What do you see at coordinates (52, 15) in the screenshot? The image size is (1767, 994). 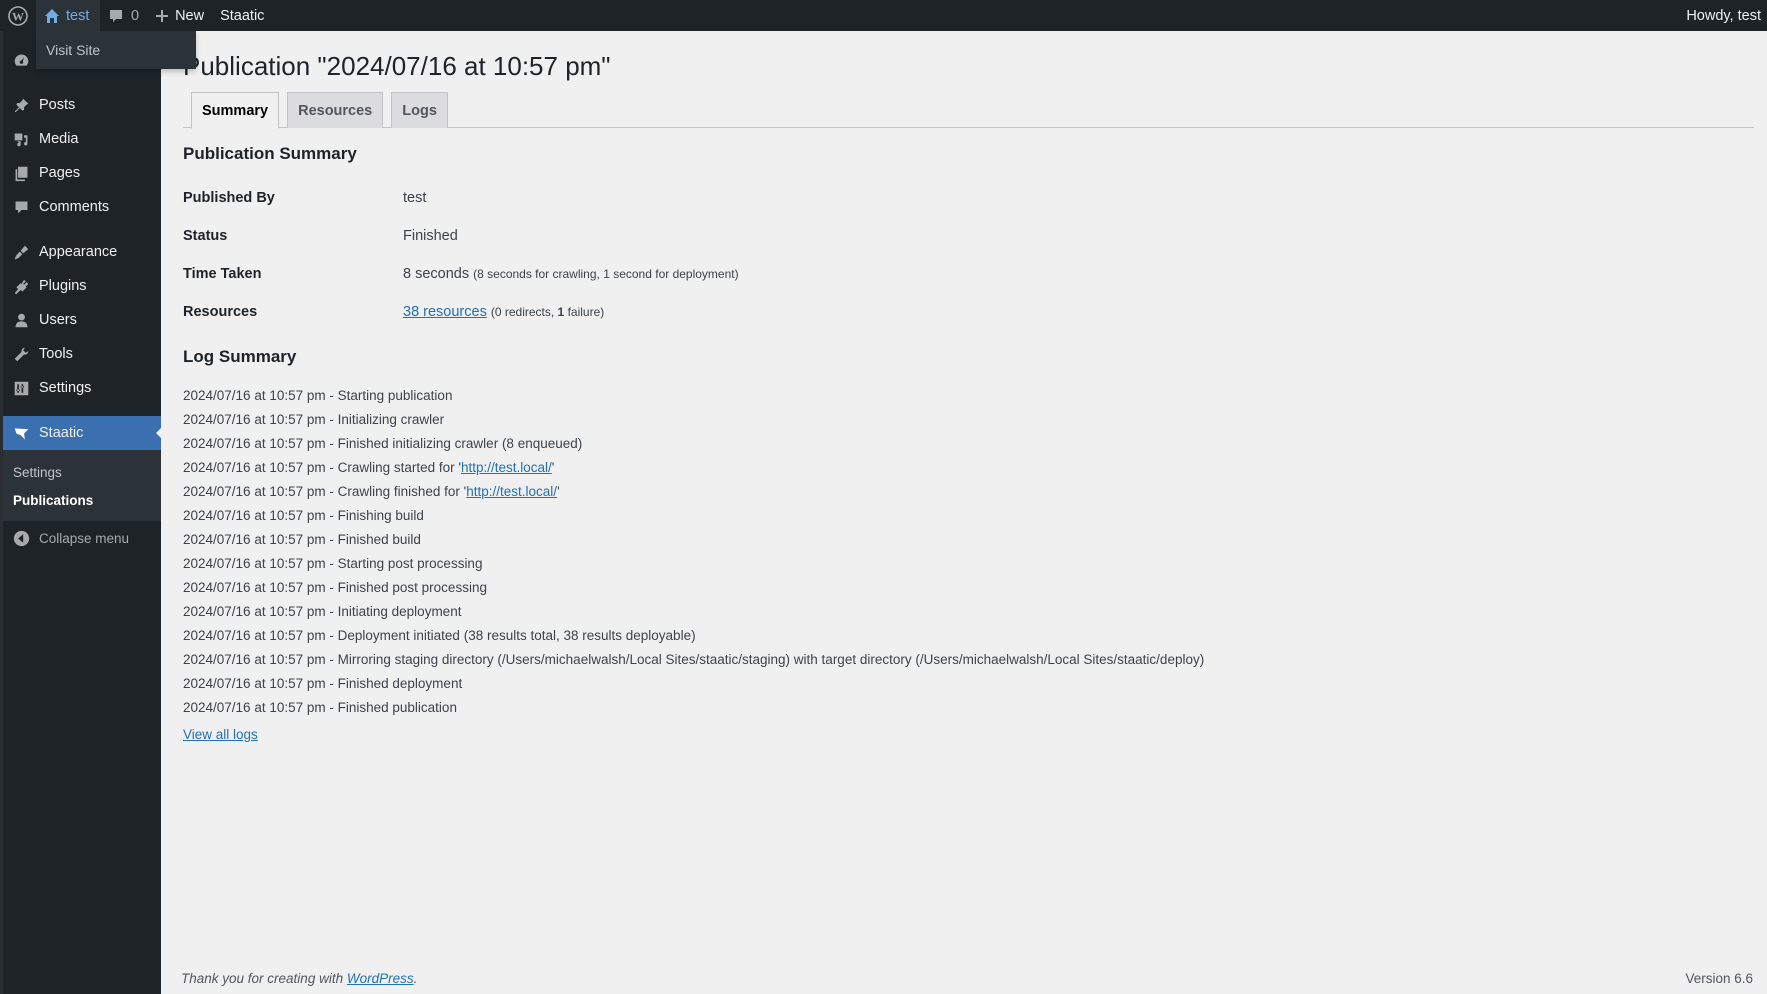 I see `home-icon` at bounding box center [52, 15].